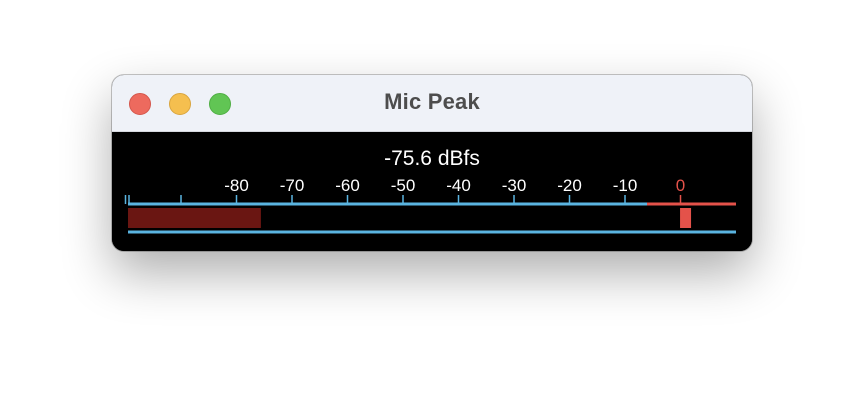  Describe the element at coordinates (430, 205) in the screenshot. I see `meter-scale: -80 -70 -60 -50 -40 -30 -20 -10 0` at that location.